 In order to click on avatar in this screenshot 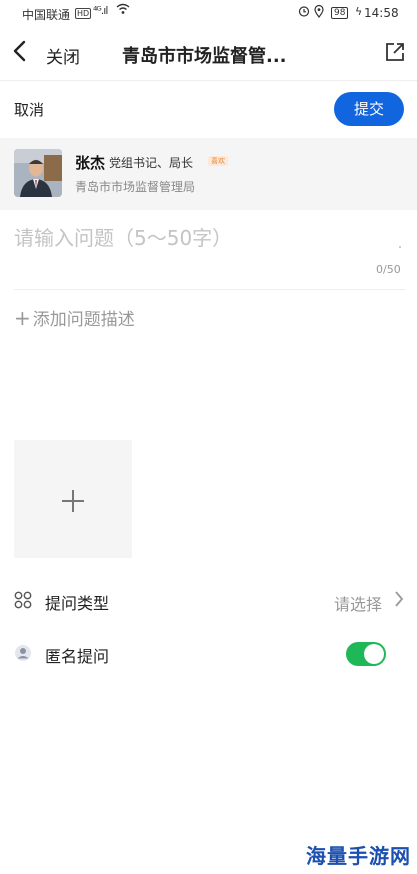, I will do `click(38, 173)`.